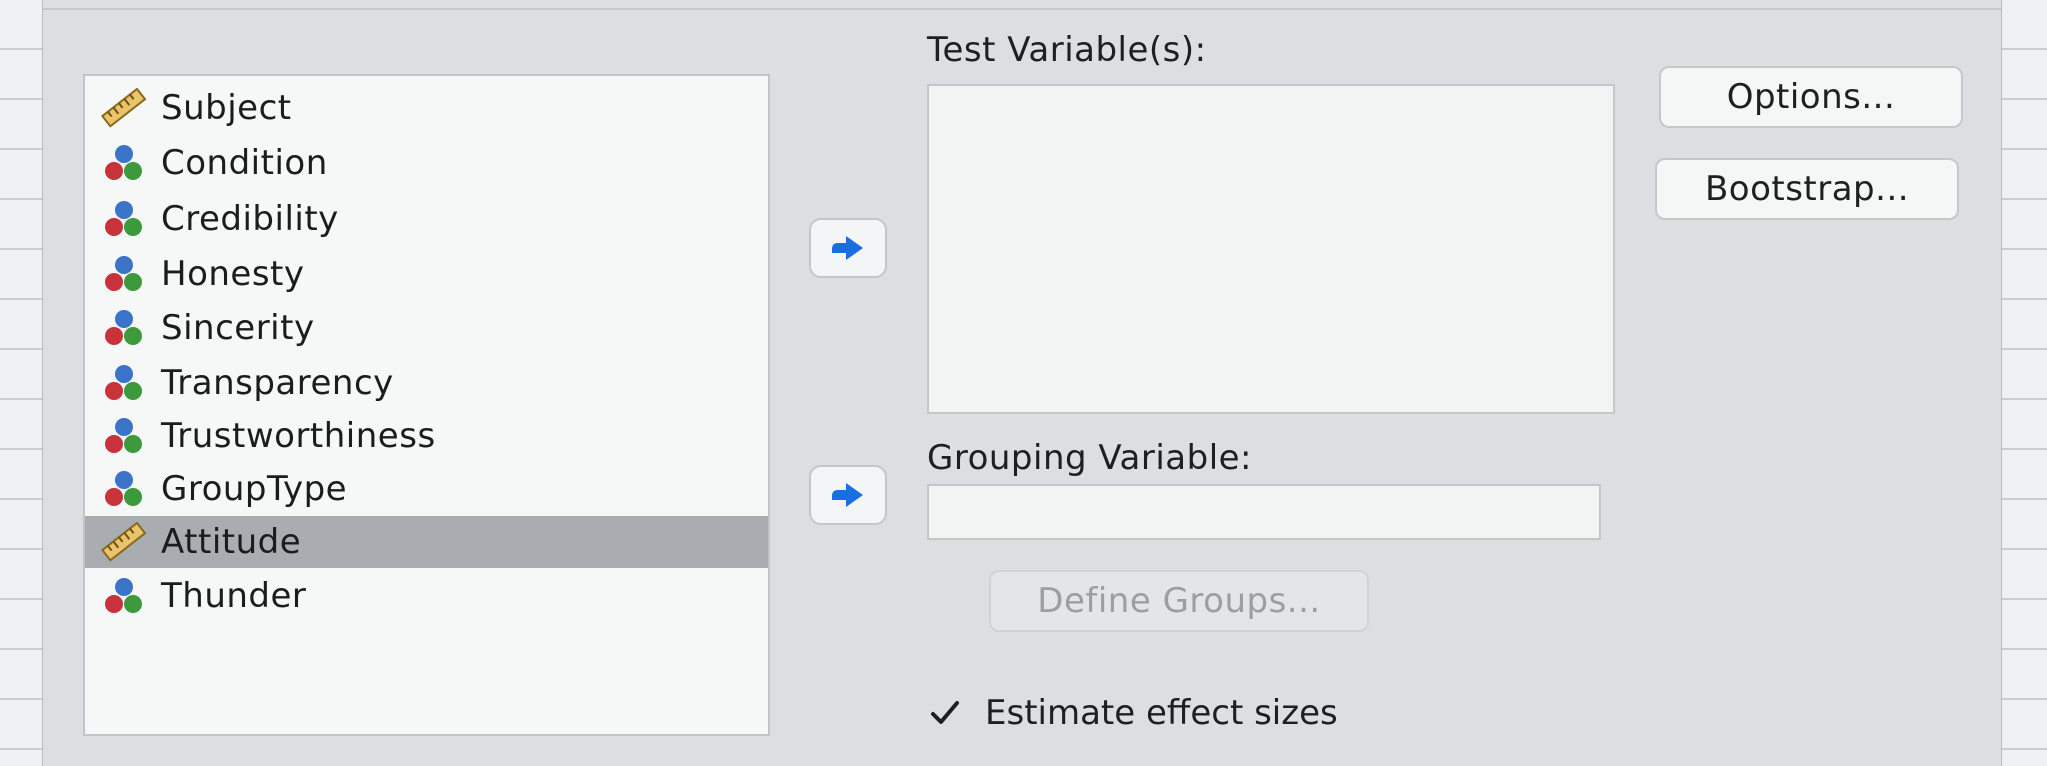  What do you see at coordinates (238, 328) in the screenshot?
I see `variable-label: Sincerity` at bounding box center [238, 328].